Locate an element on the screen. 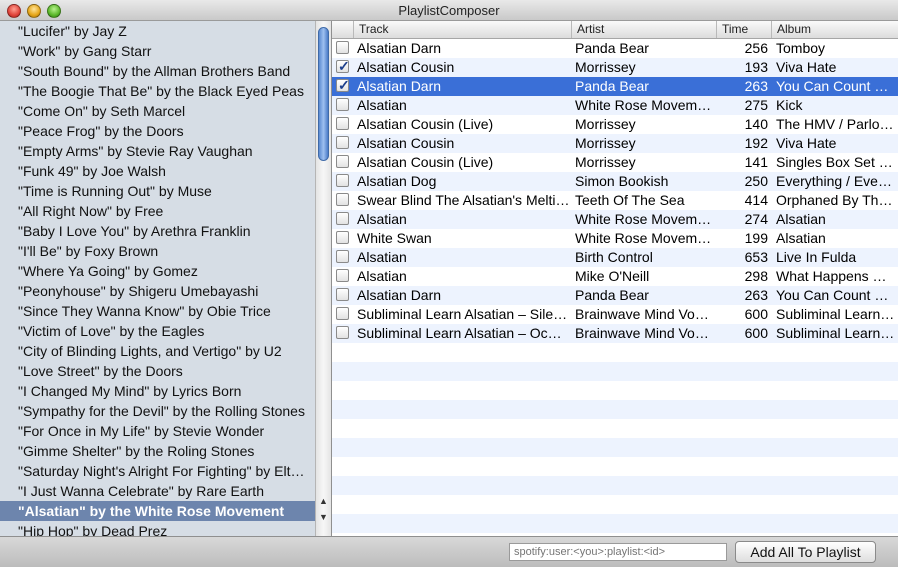 This screenshot has width=898, height=567. column-header-time: Time is located at coordinates (743, 29).